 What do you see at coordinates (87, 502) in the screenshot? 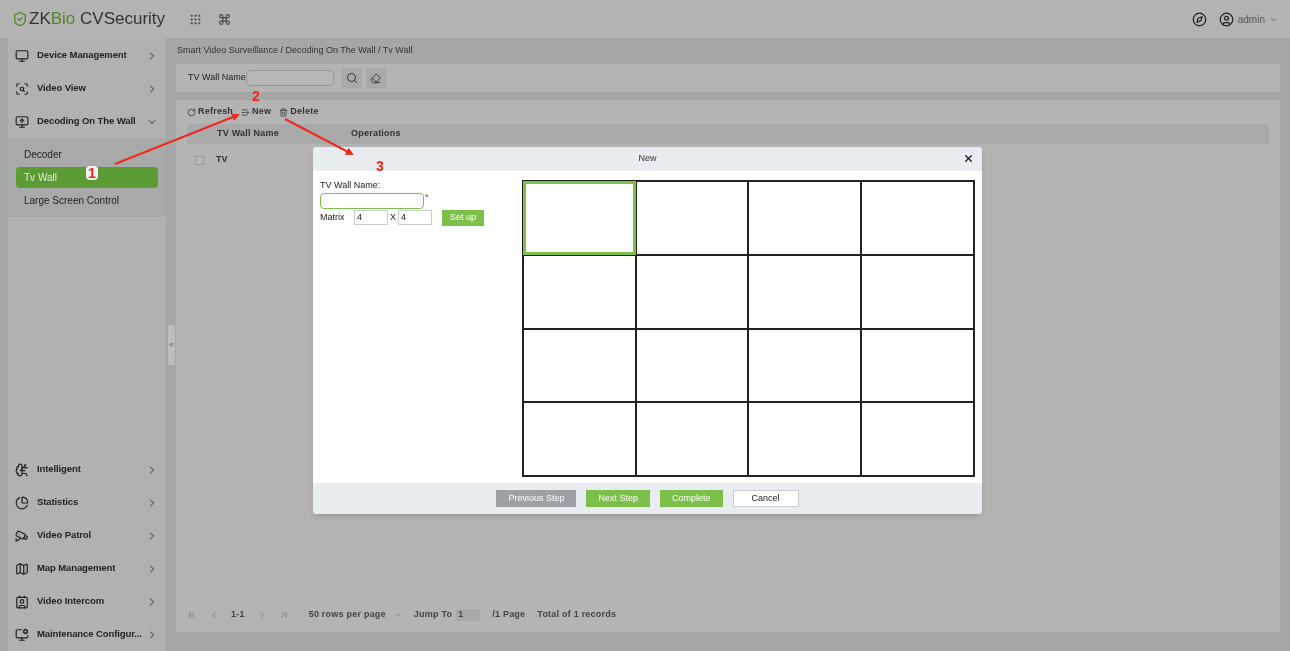
I see `sidebar-item: Statistics` at bounding box center [87, 502].